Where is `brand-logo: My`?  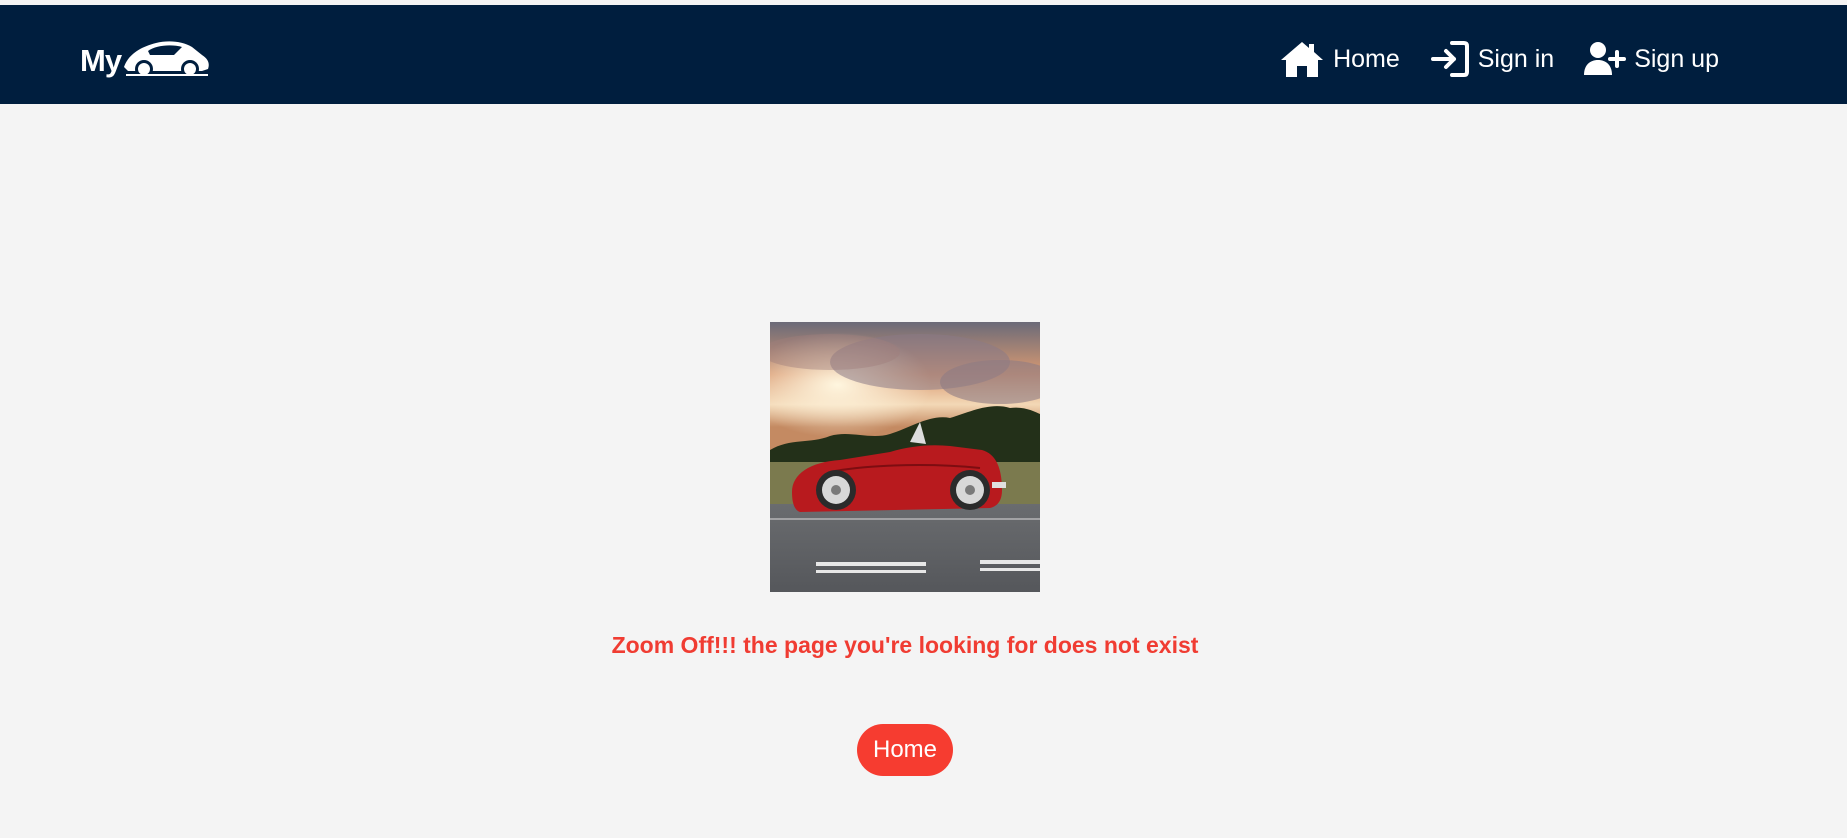 brand-logo: My is located at coordinates (145, 57).